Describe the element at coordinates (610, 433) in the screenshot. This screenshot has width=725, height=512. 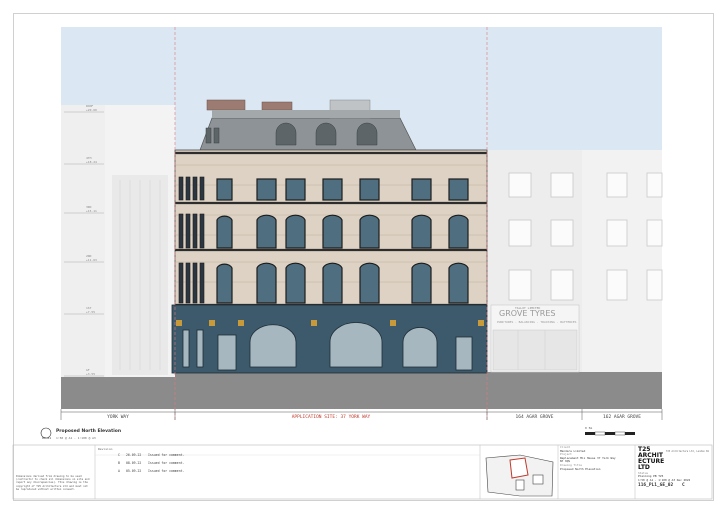
I see `scale-bar` at that location.